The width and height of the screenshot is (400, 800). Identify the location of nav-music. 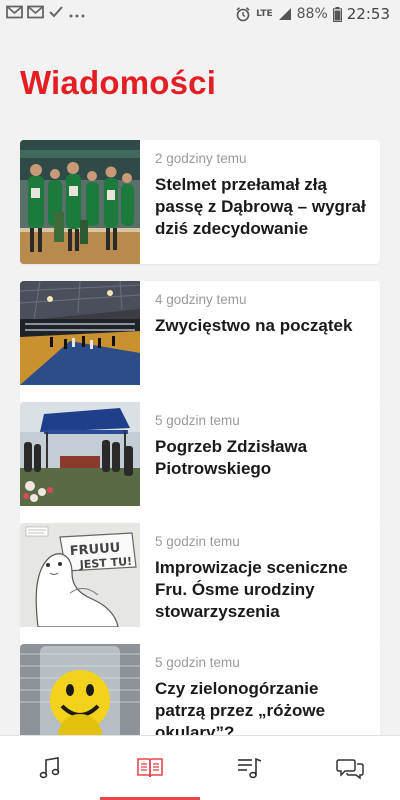
(50, 768).